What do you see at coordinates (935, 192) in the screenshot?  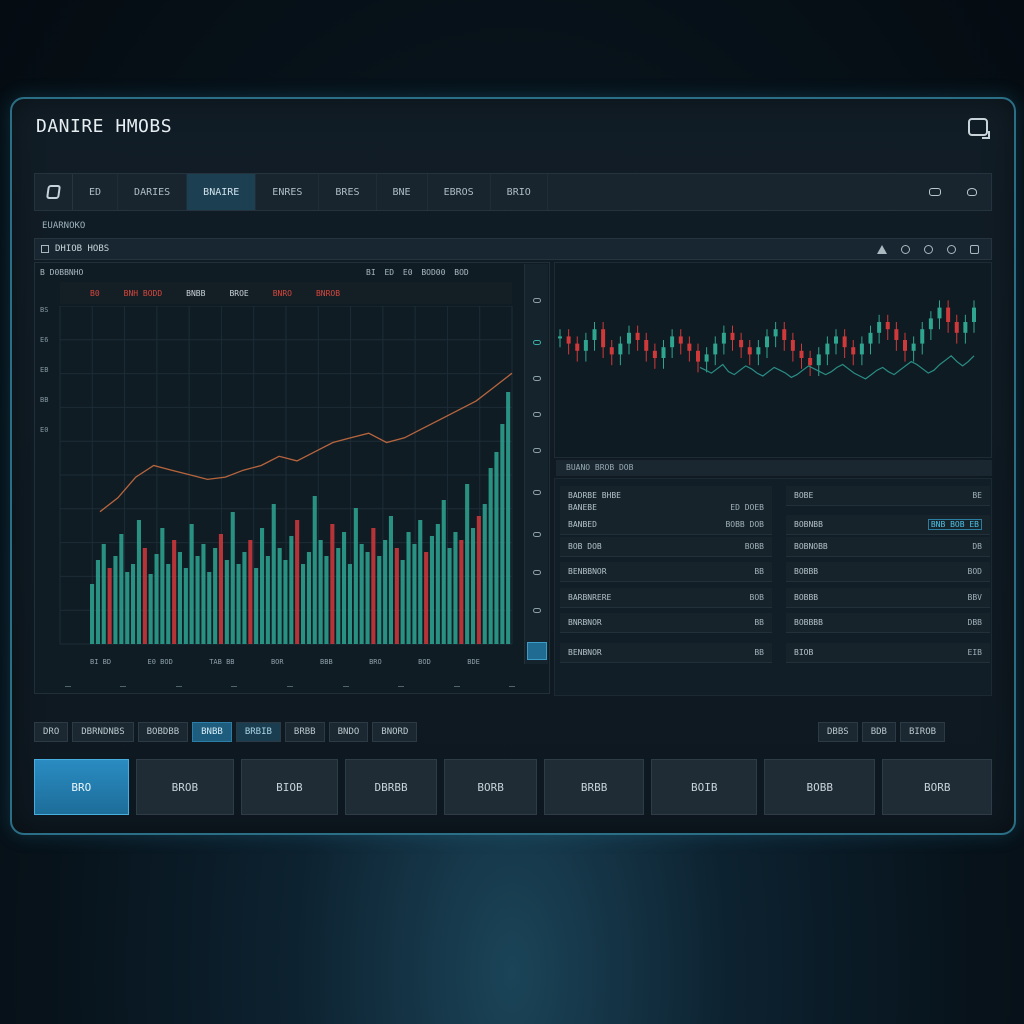 I see `window-icon` at bounding box center [935, 192].